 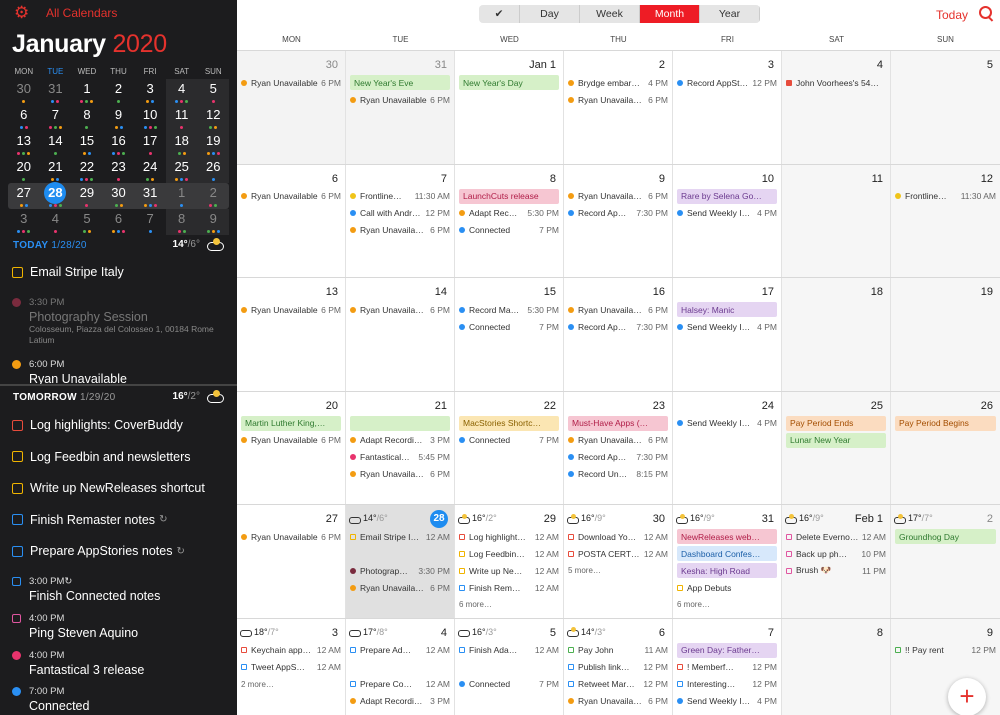 I want to click on mini-day: 24, so click(x=150, y=170).